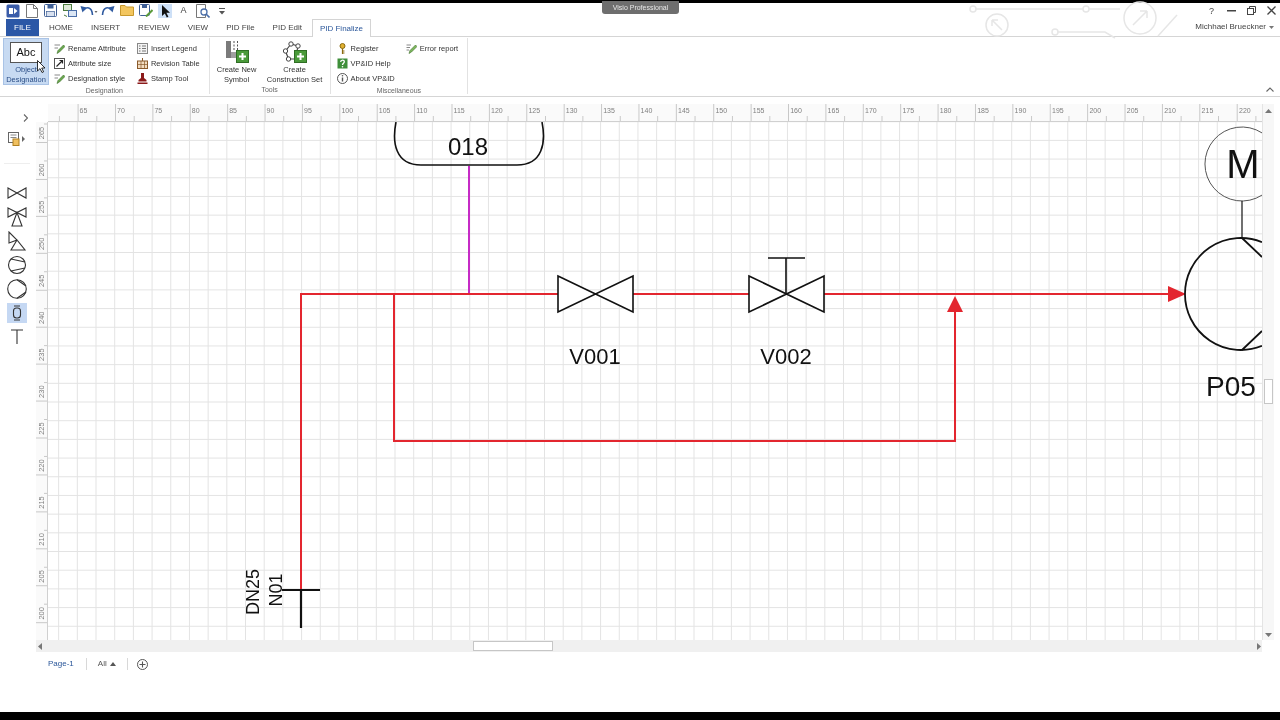  What do you see at coordinates (142, 63) in the screenshot?
I see `revision-table-icon` at bounding box center [142, 63].